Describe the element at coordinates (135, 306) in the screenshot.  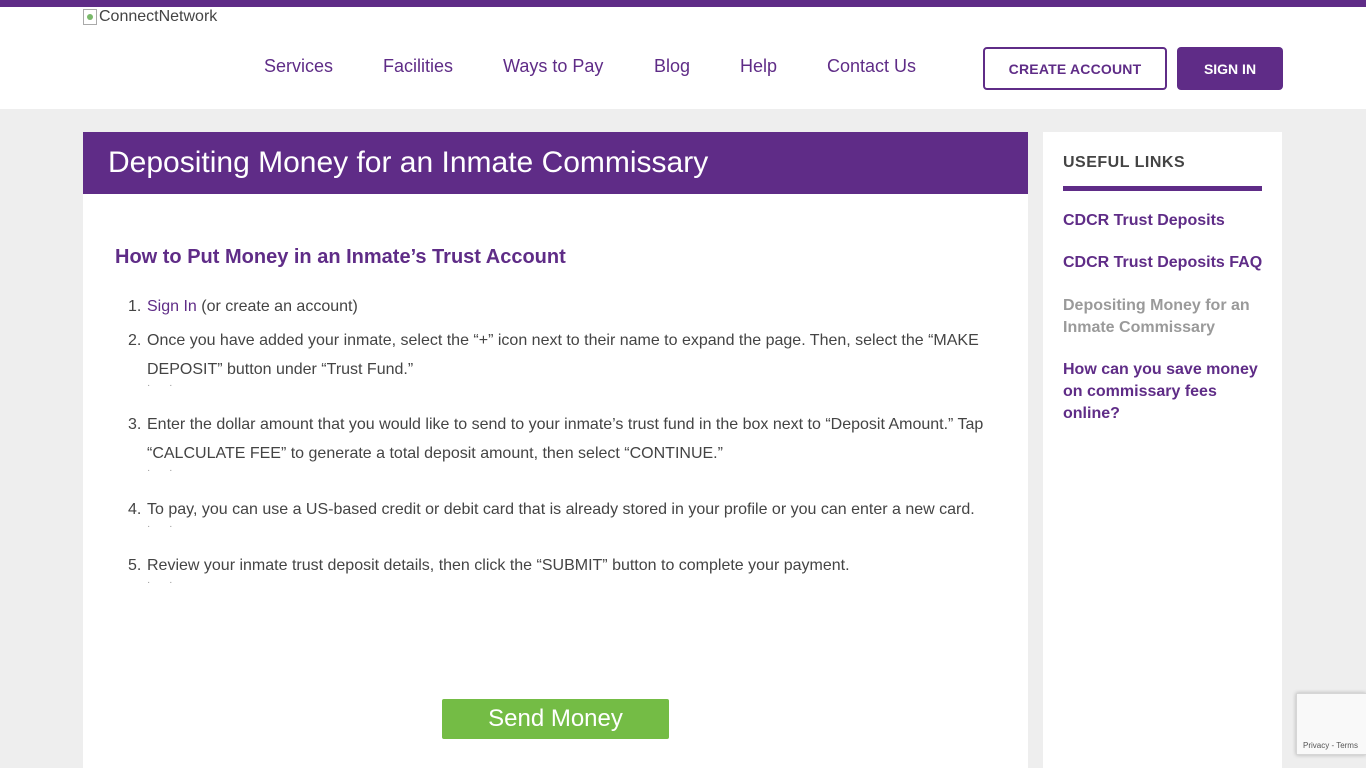
I see `step-number: 1.` at that location.